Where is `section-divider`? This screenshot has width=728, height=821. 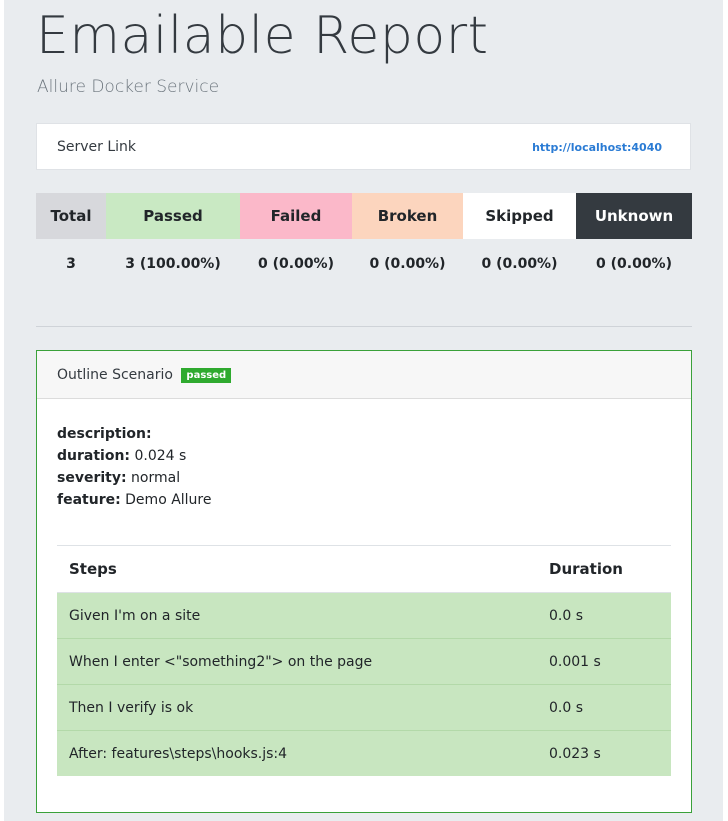 section-divider is located at coordinates (364, 326).